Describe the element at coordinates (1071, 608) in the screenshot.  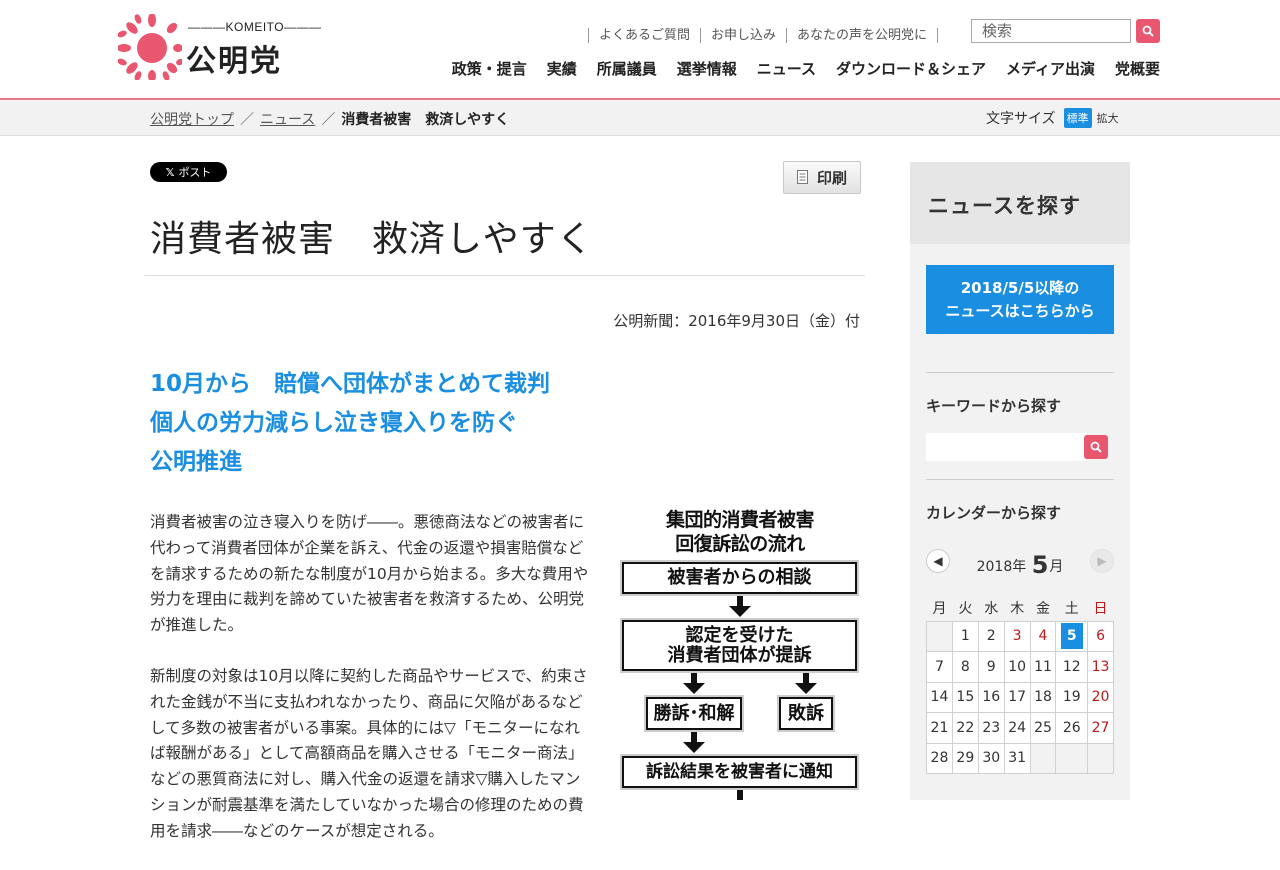
I see `weekday-label: 土` at that location.